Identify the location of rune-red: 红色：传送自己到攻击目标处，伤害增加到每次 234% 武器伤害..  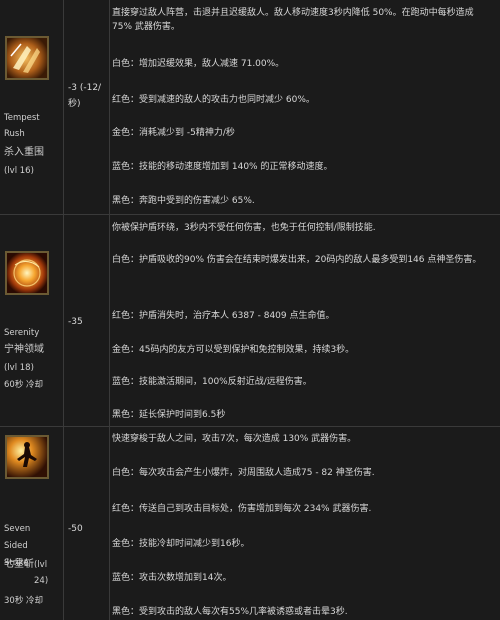
(242, 509).